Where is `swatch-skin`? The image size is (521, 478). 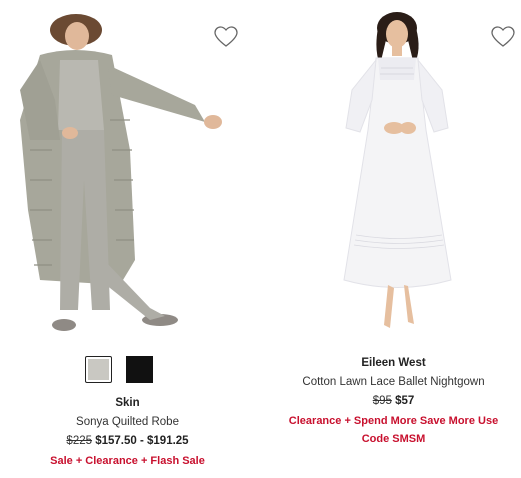 swatch-skin is located at coordinates (98, 369).